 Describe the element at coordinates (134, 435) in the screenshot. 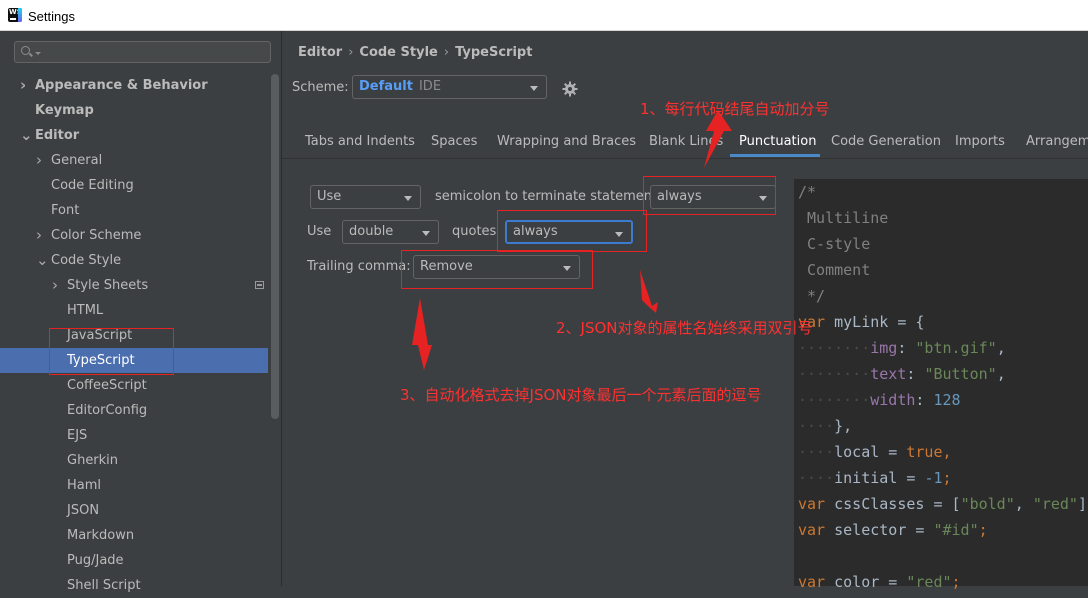

I see `sidebar-item-ejs: EJS` at that location.